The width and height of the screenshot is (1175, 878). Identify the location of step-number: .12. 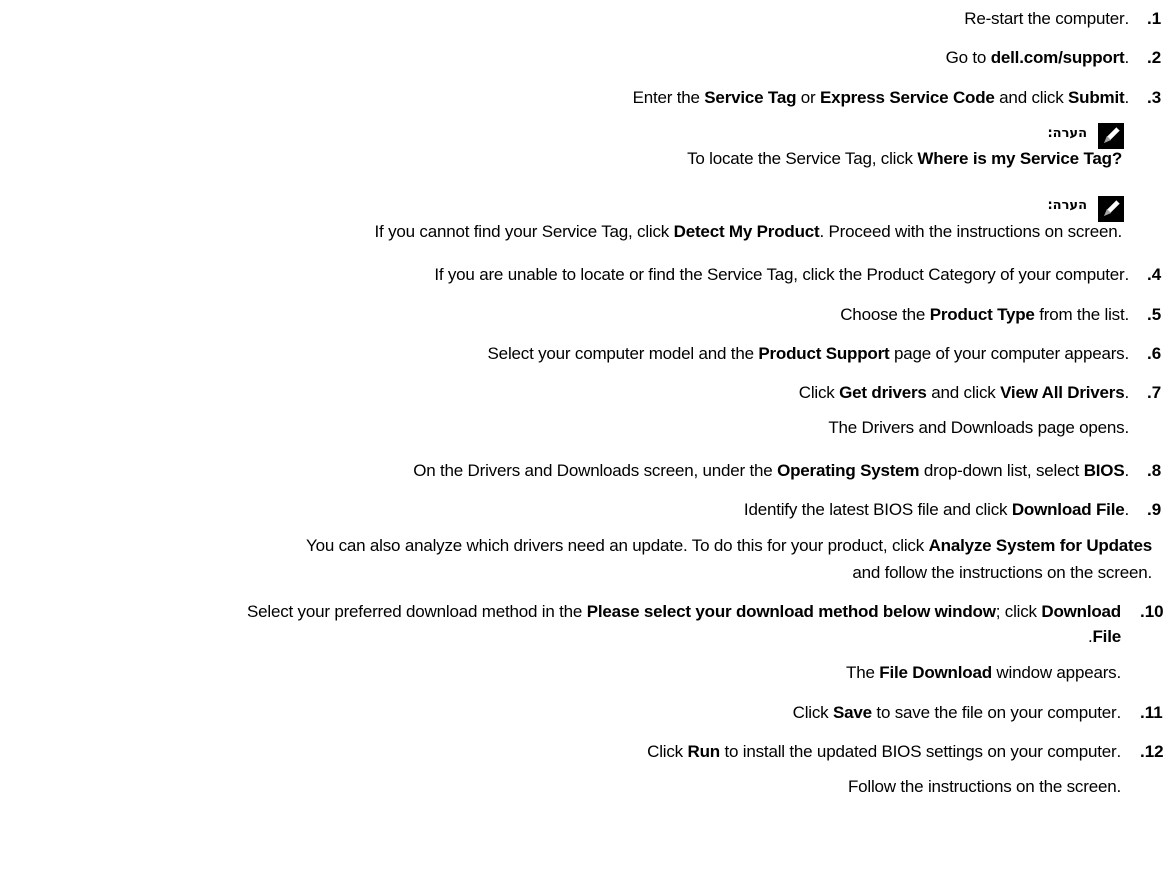
(1152, 751).